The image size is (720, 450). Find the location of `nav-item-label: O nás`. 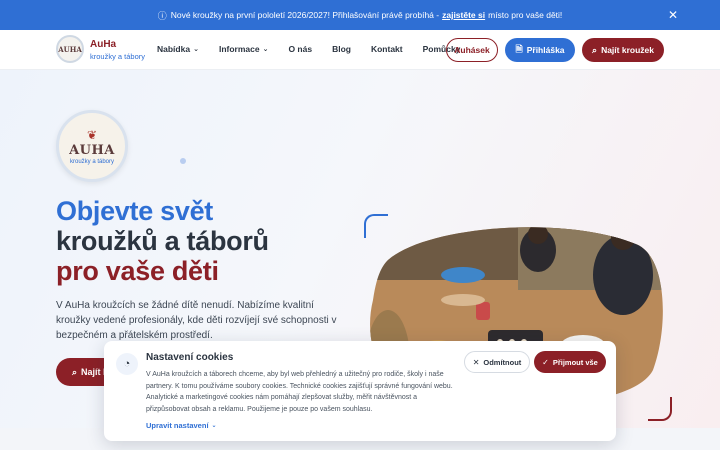

nav-item-label: O nás is located at coordinates (300, 49).